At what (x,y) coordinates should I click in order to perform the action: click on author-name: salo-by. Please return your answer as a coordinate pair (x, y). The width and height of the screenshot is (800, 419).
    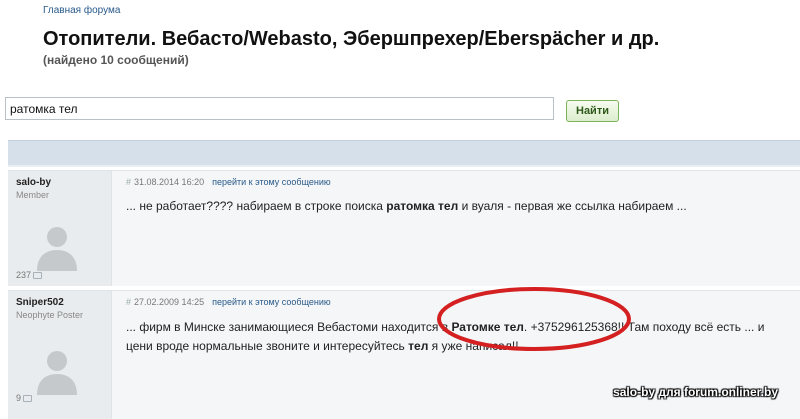
    Looking at the image, I should click on (33, 182).